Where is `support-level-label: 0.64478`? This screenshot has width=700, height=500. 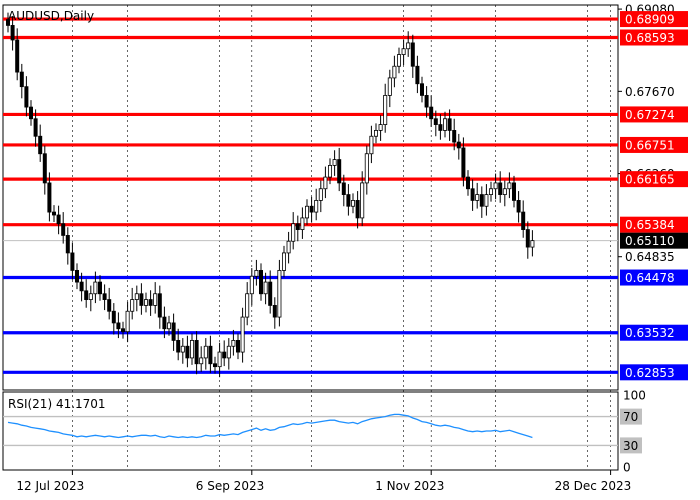 support-level-label: 0.64478 is located at coordinates (650, 278).